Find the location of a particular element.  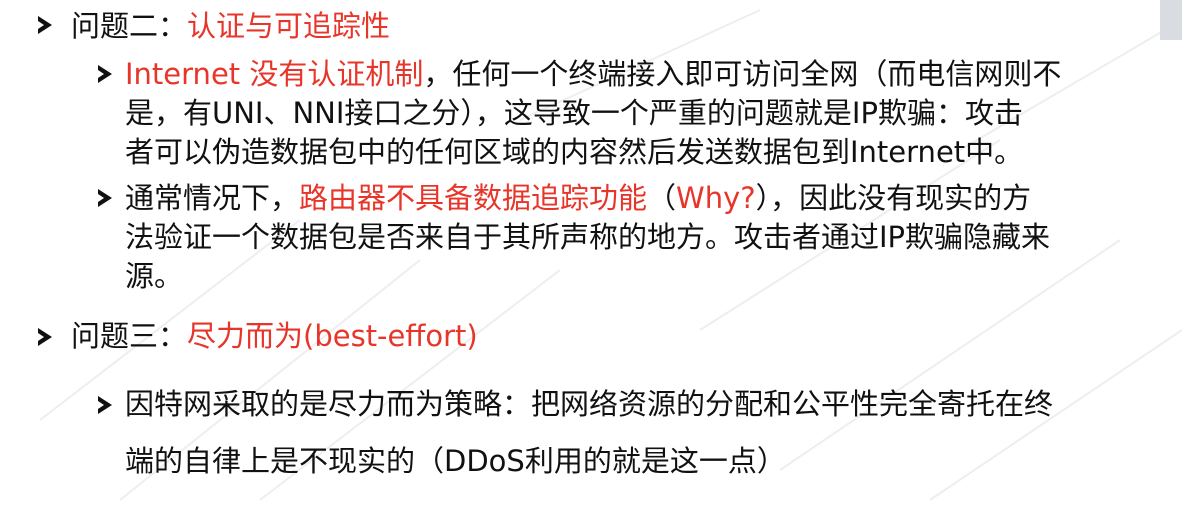

item2-label: 问题三： is located at coordinates (129, 336).